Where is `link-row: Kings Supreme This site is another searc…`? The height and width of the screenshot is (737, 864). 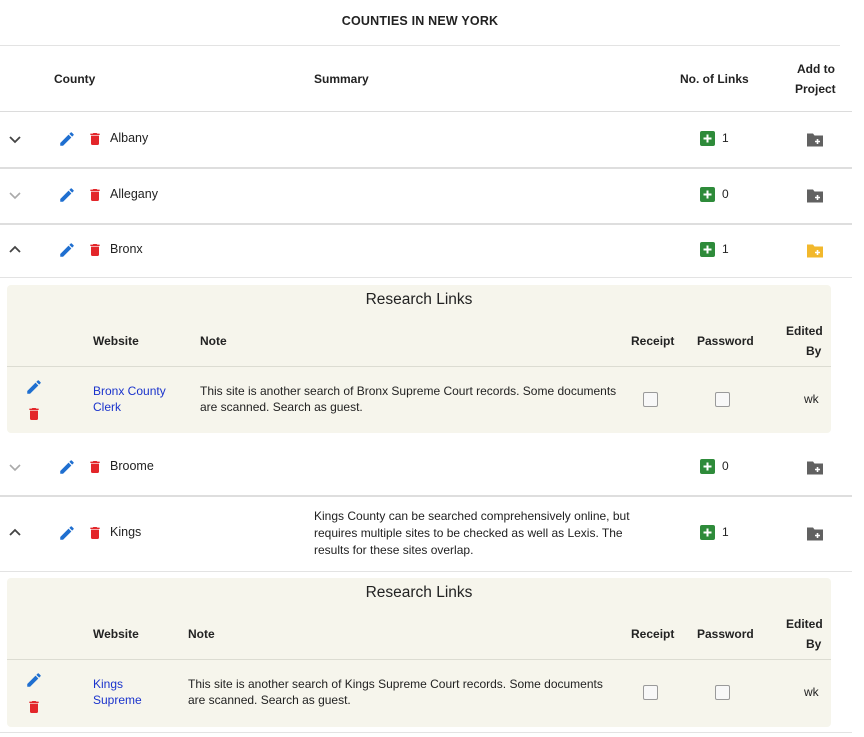
link-row: Kings Supreme This site is another searc… is located at coordinates (419, 692).